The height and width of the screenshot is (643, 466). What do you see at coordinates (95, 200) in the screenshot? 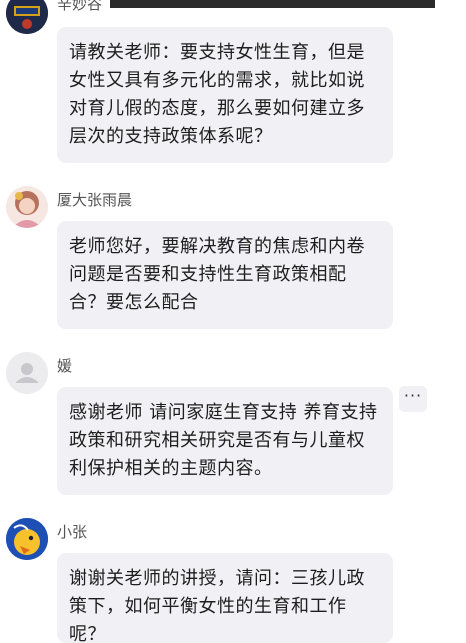
I see `sender-name: 厦大张雨晨` at bounding box center [95, 200].